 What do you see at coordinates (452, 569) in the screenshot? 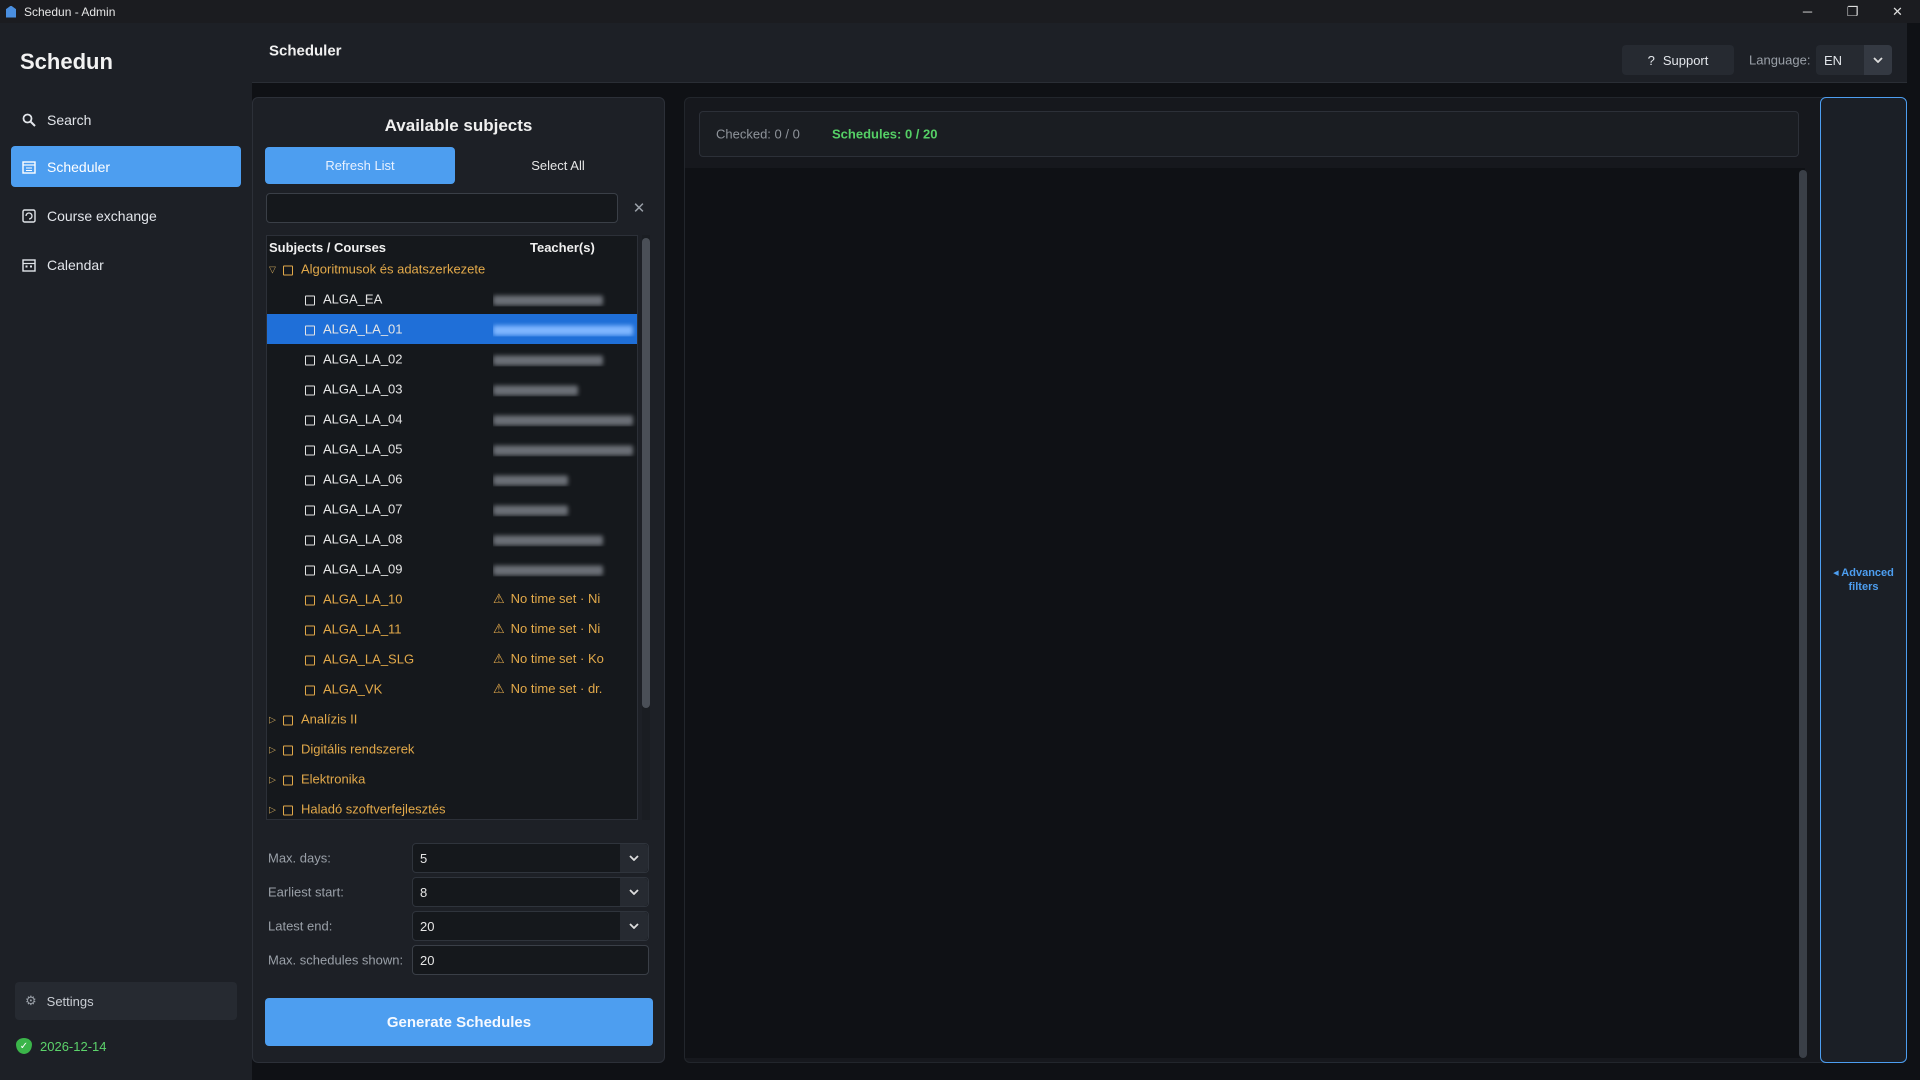
I see `course-row: ALGA_LA_09` at bounding box center [452, 569].